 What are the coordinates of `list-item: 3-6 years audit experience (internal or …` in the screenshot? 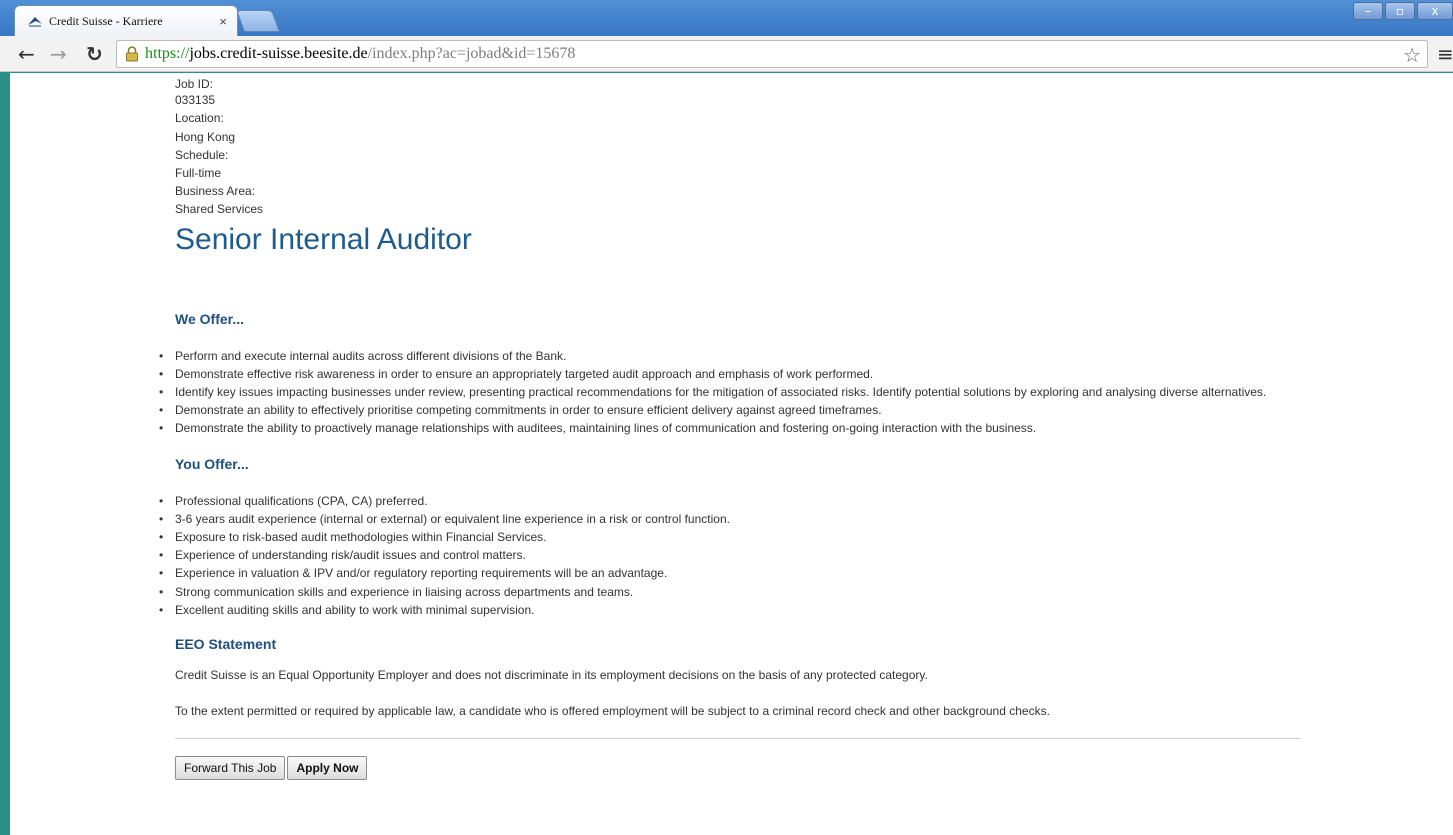 It's located at (729, 519).